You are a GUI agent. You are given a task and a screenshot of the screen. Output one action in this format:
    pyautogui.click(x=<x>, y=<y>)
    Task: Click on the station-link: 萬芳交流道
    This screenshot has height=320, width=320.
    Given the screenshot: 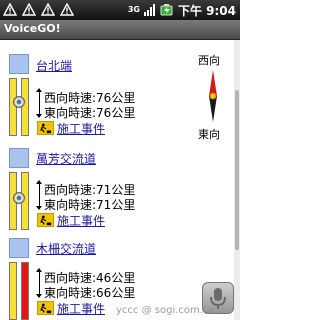 What is the action you would take?
    pyautogui.click(x=66, y=158)
    